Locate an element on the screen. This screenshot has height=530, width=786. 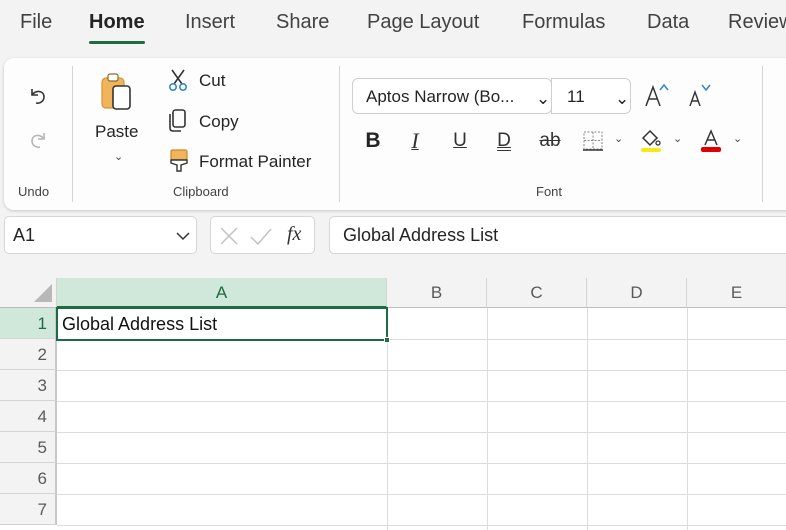
fill-color-button is located at coordinates (651, 141).